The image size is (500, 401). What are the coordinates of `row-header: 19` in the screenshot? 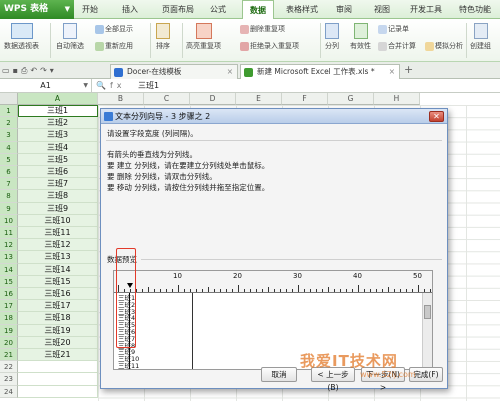 It's located at (9, 330).